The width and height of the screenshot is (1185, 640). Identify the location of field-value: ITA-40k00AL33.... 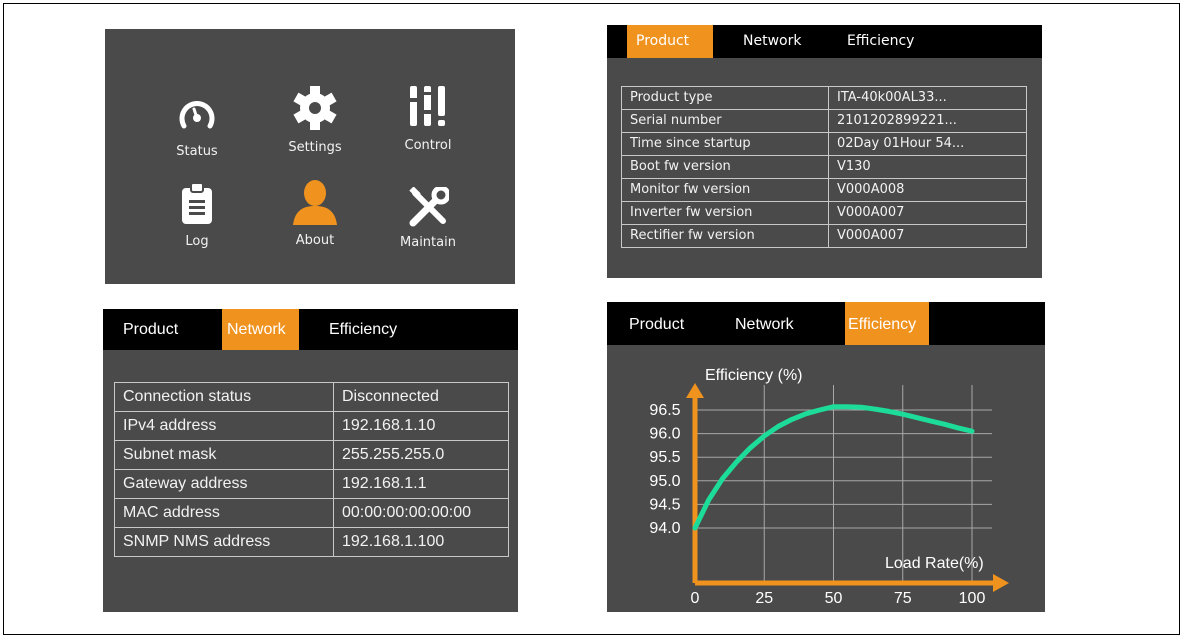
(927, 98).